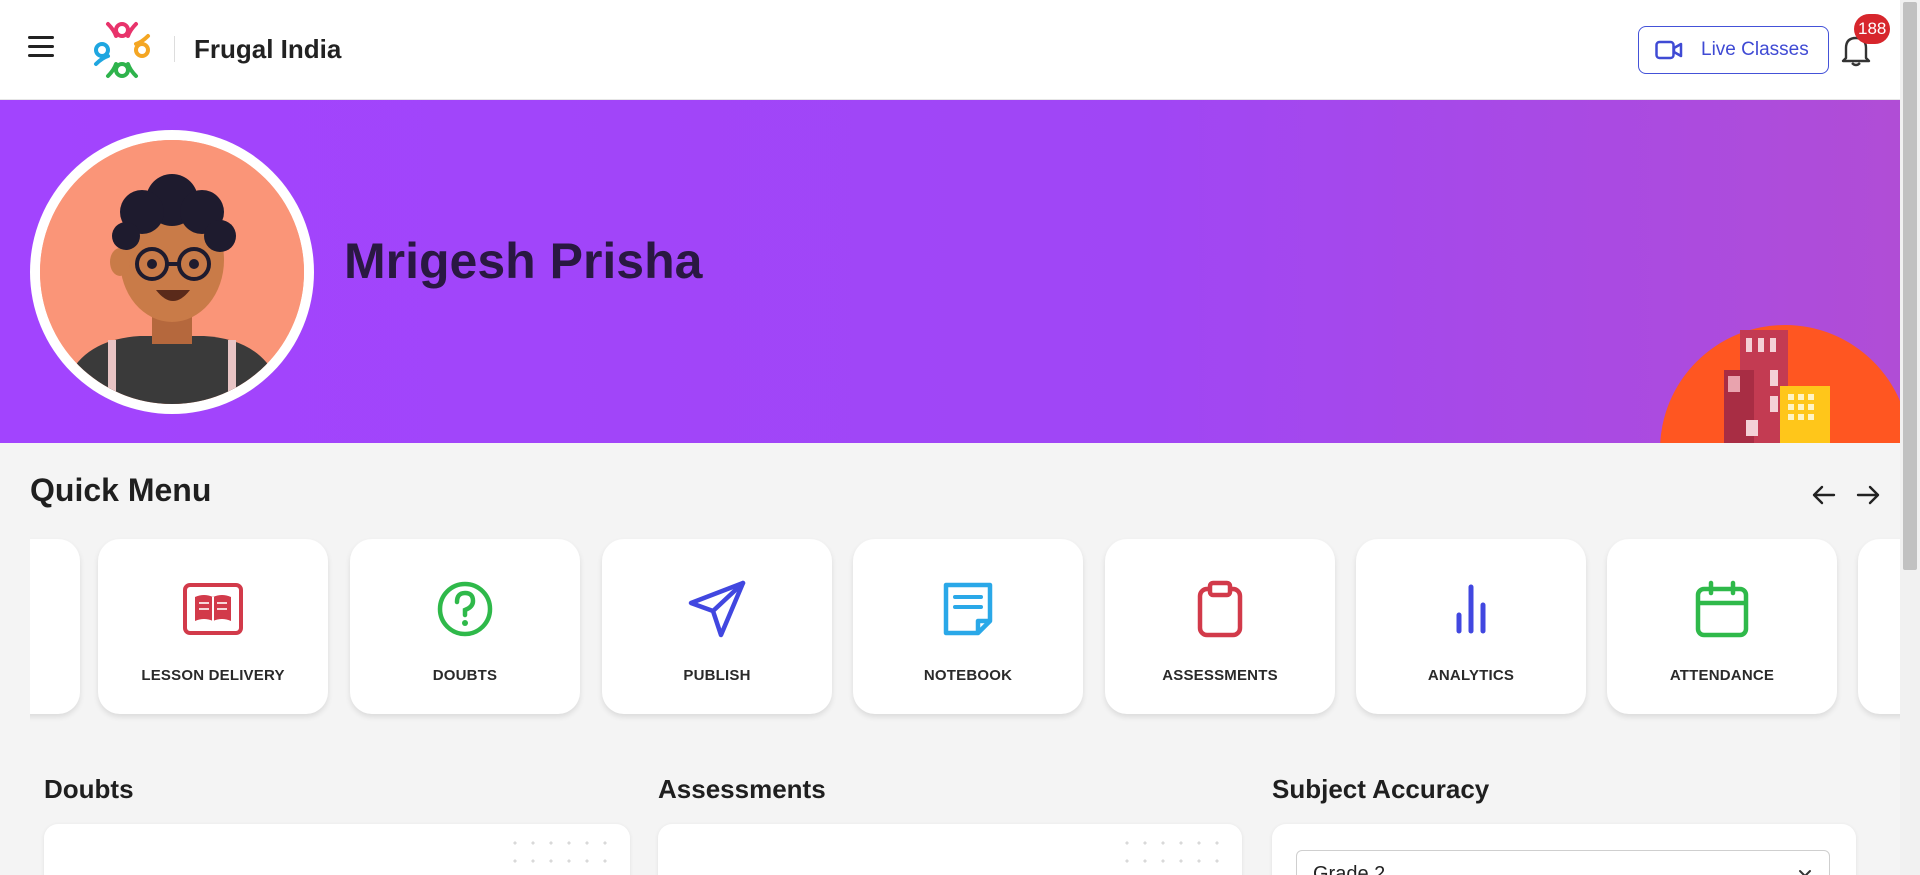 The height and width of the screenshot is (875, 1920). Describe the element at coordinates (1722, 609) in the screenshot. I see `calendar-icon` at that location.